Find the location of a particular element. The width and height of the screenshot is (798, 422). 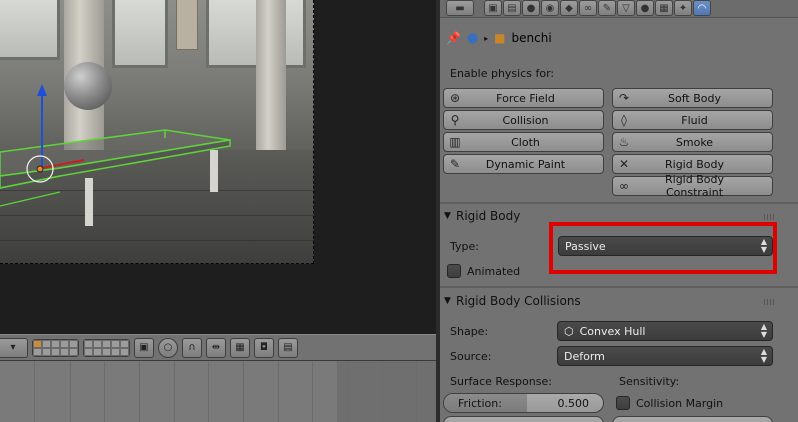

opengl-render-icon: ◘ is located at coordinates (264, 347).